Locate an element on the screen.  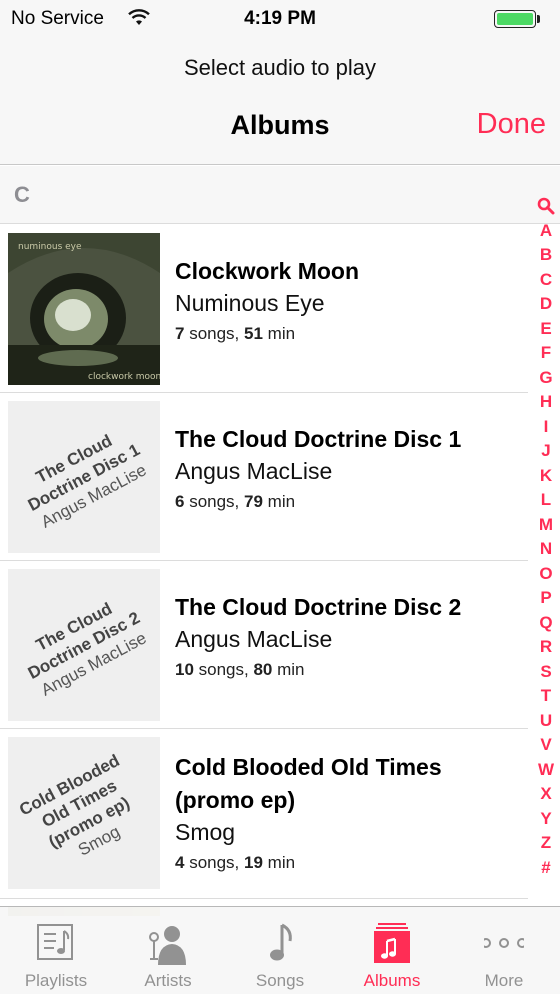
index-letter: E is located at coordinates (546, 329).